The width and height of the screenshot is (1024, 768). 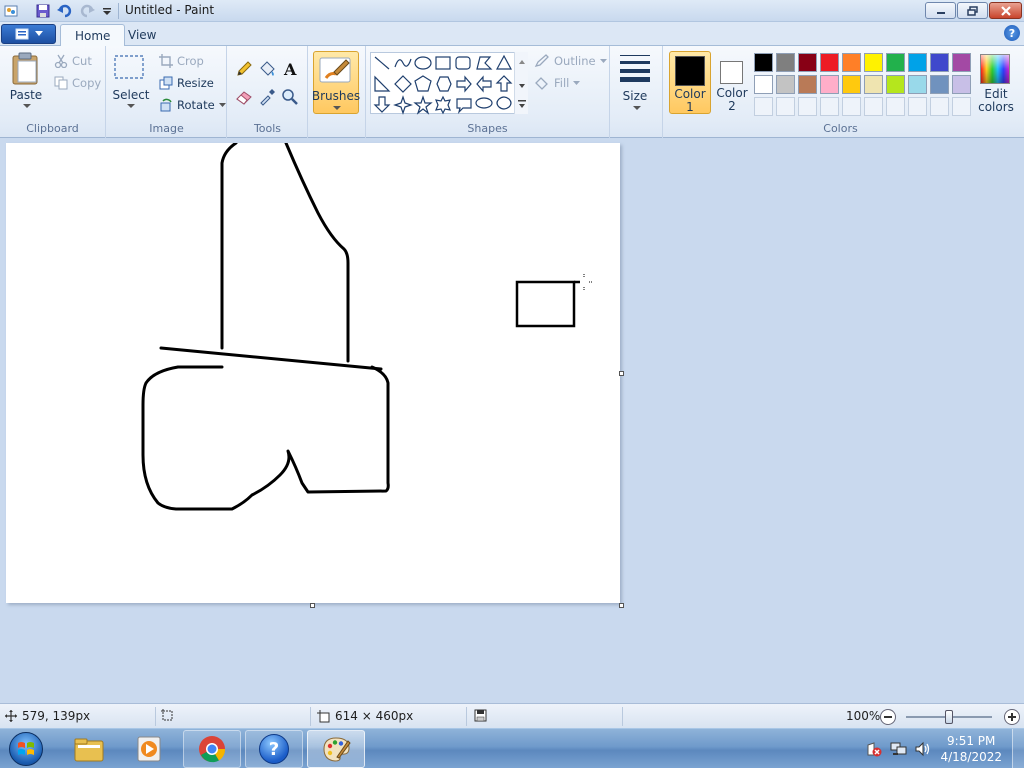 What do you see at coordinates (266, 68) in the screenshot?
I see `fill-tool` at bounding box center [266, 68].